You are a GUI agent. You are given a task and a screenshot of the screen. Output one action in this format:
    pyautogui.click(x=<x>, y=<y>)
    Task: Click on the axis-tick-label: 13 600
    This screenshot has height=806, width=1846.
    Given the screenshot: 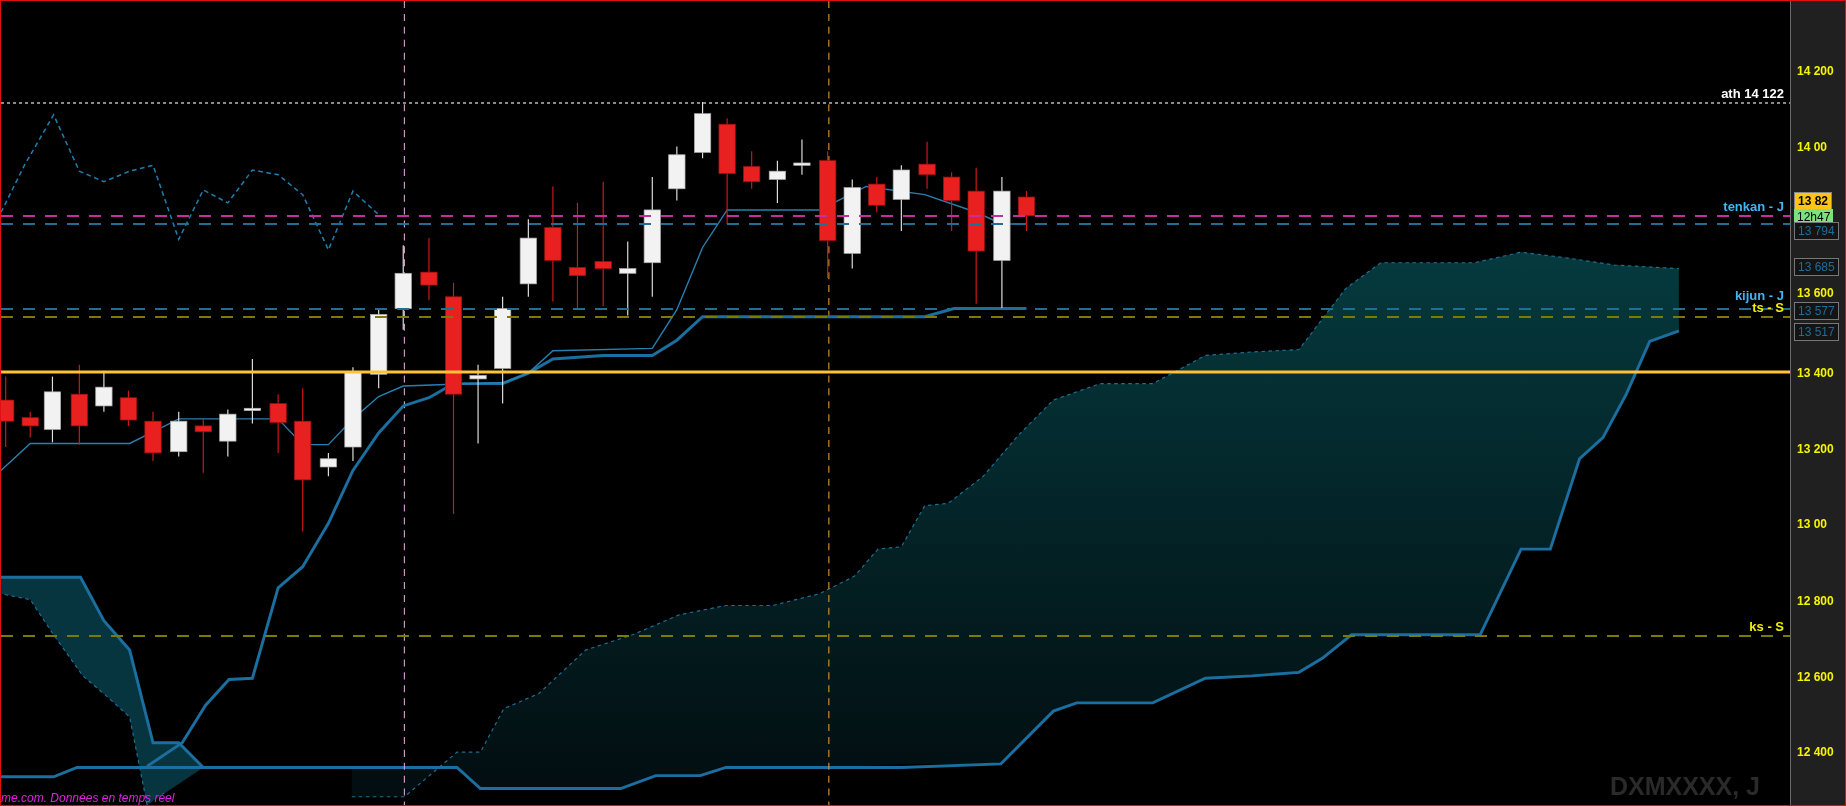 What is the action you would take?
    pyautogui.click(x=1815, y=293)
    